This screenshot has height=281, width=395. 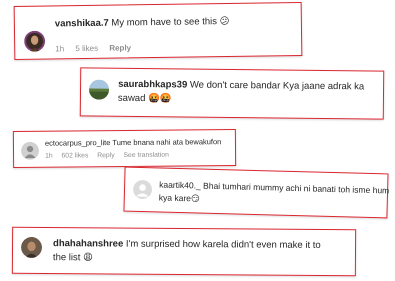 I want to click on comment-username: vanshikaa.7, so click(x=82, y=24).